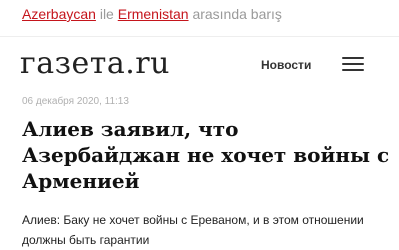 Image resolution: width=399 pixels, height=250 pixels. I want to click on banner-text-rest: arasında barış, so click(237, 14).